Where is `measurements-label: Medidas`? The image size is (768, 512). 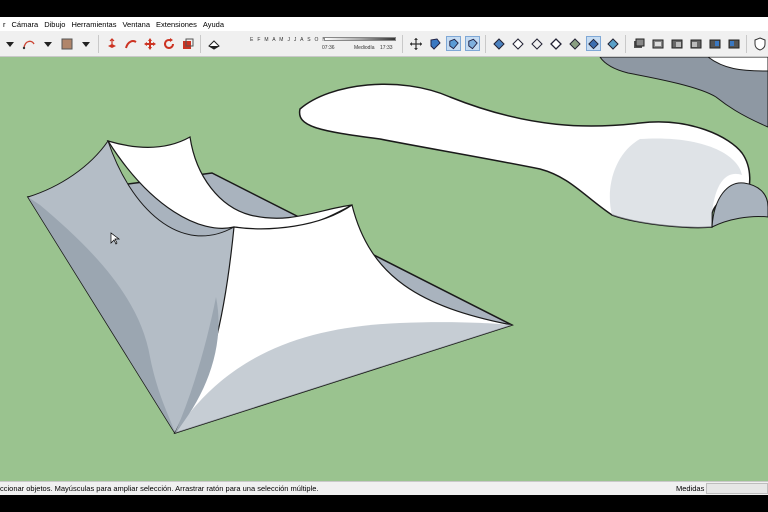 measurements-label: Medidas is located at coordinates (690, 488).